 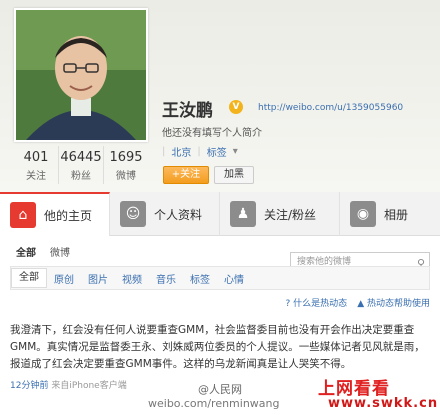 What do you see at coordinates (126, 176) in the screenshot?
I see `stat-posts-label: 微博` at bounding box center [126, 176].